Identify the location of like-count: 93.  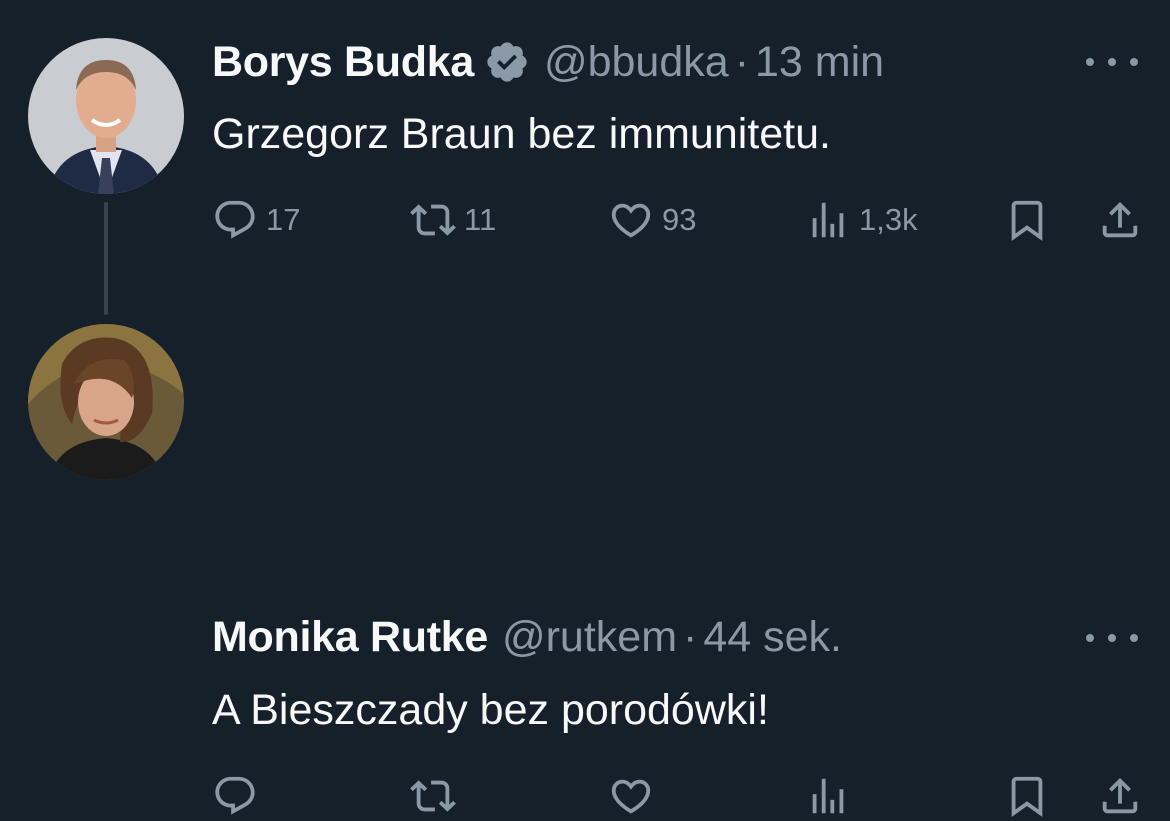
(679, 219).